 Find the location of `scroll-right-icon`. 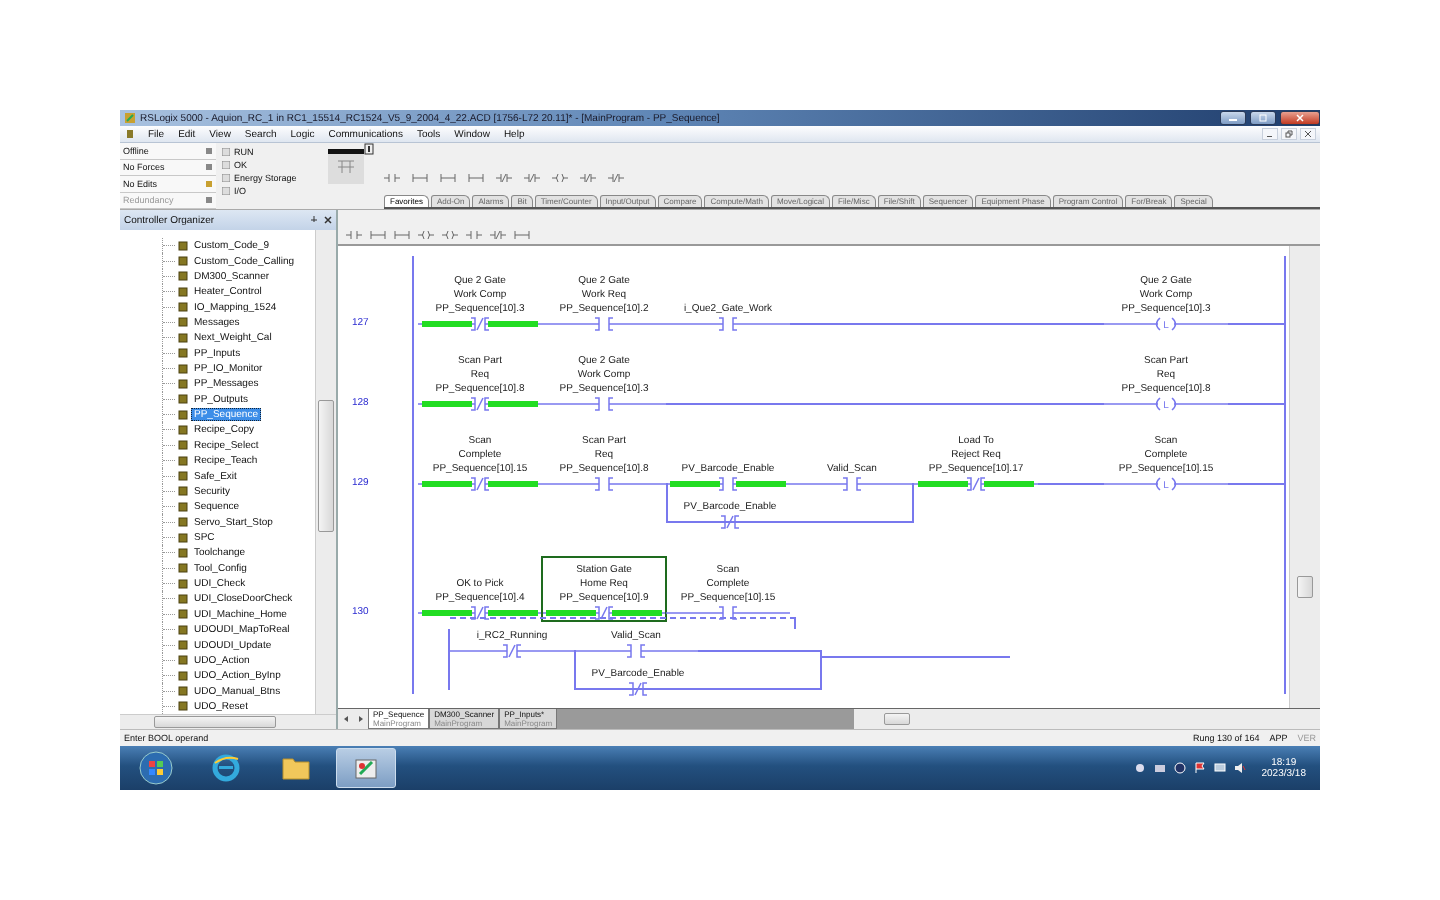

scroll-right-icon is located at coordinates (360, 719).